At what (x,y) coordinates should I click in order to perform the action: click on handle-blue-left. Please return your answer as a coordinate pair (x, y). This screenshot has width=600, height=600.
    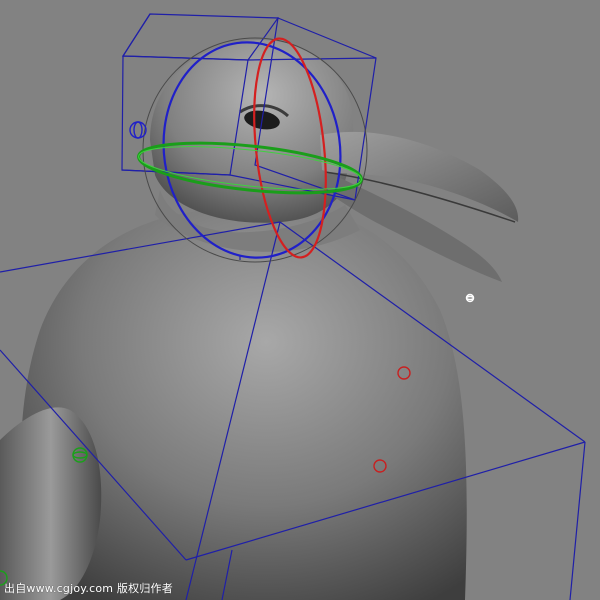
    Looking at the image, I should click on (138, 130).